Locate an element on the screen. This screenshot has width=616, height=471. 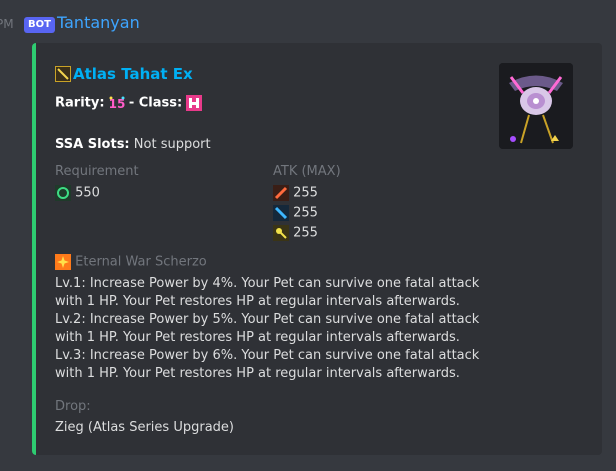
class-label: - Class: is located at coordinates (155, 103).